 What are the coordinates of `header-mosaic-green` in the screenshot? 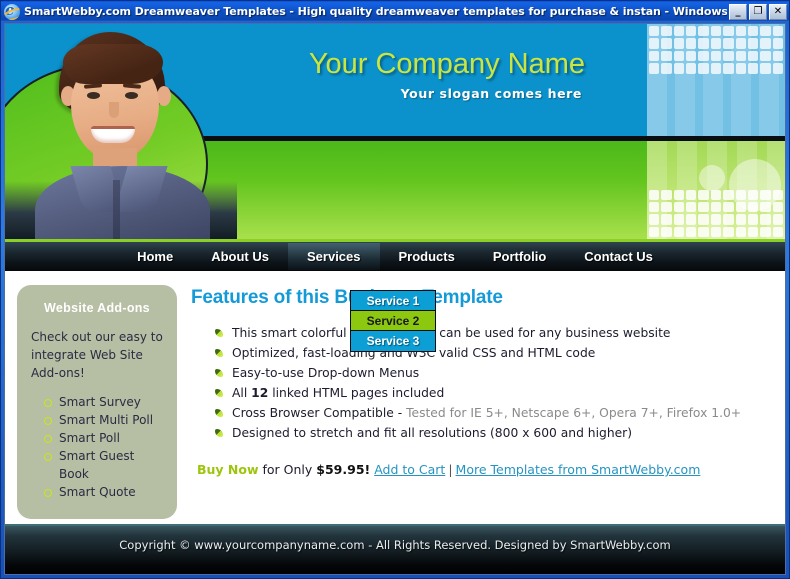 It's located at (716, 190).